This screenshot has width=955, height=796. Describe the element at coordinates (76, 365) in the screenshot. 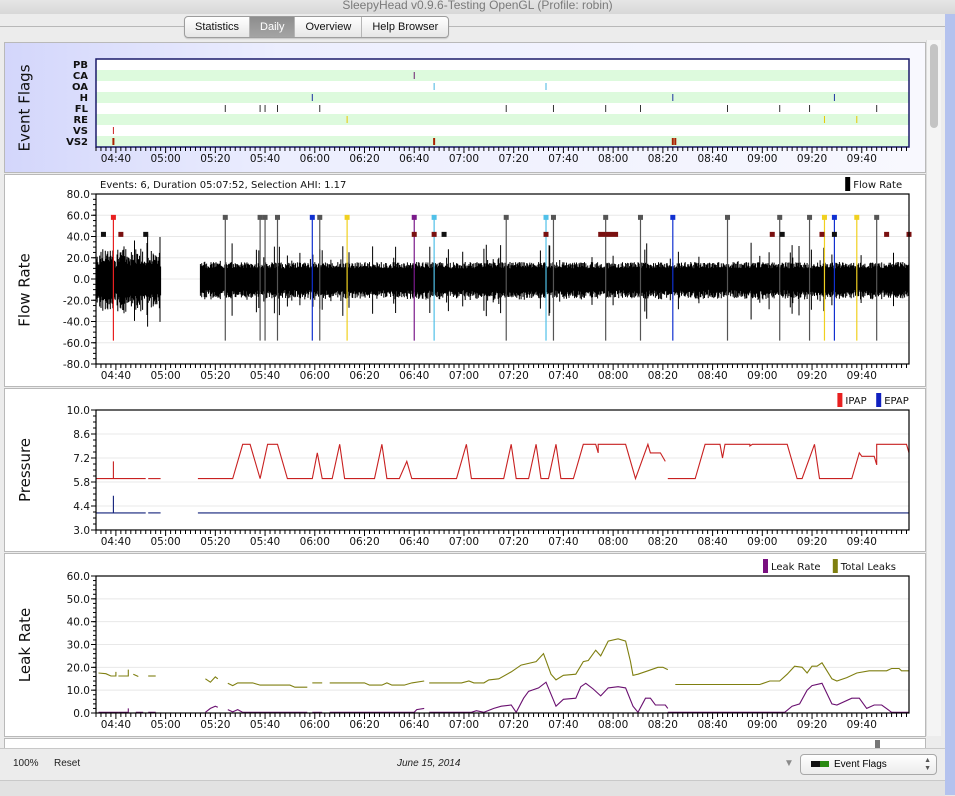

I see `y-tick-label: -80.0` at that location.